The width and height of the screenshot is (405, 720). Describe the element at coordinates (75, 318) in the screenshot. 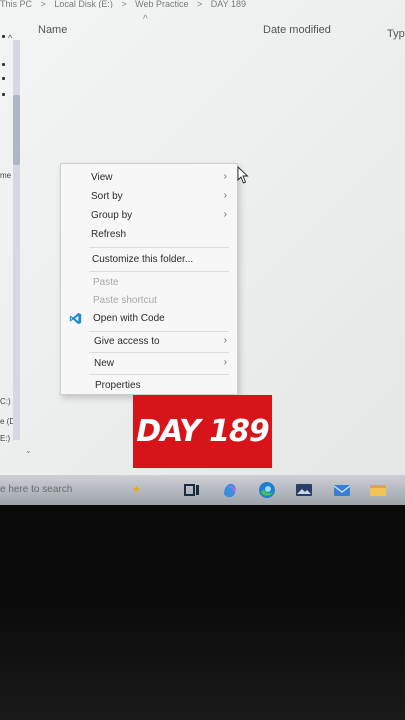

I see `vscode-icon` at that location.